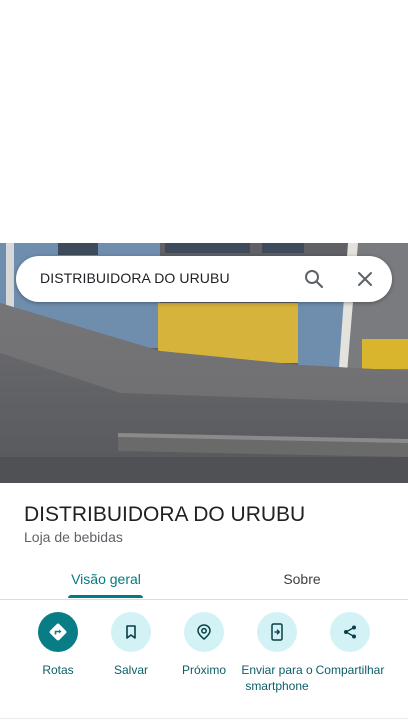 The image size is (408, 726). What do you see at coordinates (365, 279) in the screenshot?
I see `close-icon` at bounding box center [365, 279].